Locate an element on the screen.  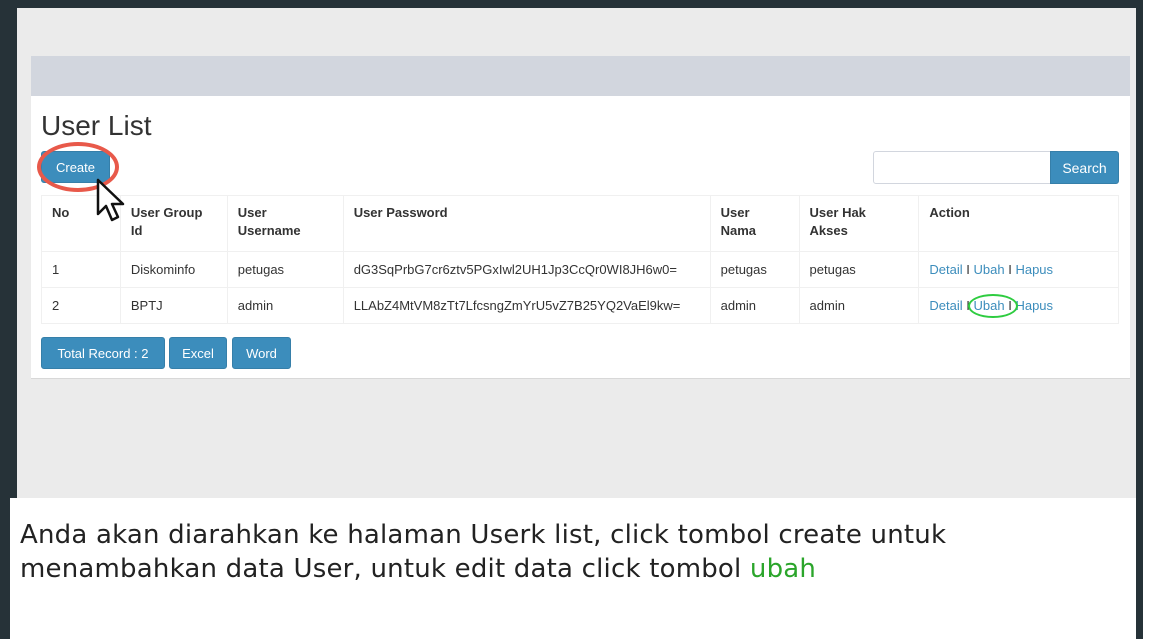
mouse-pointer-icon is located at coordinates (110, 200).